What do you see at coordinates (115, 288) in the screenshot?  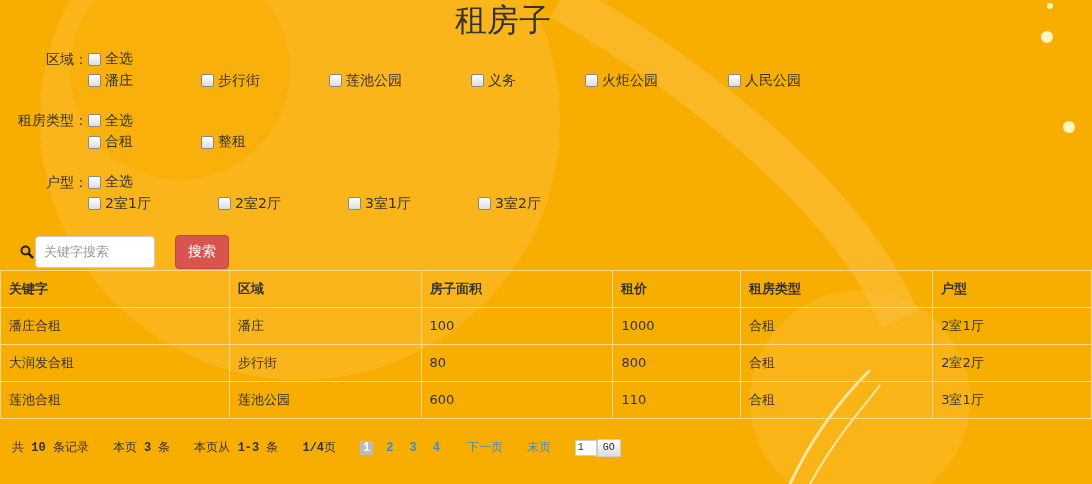 I see `column-header: 关键字` at bounding box center [115, 288].